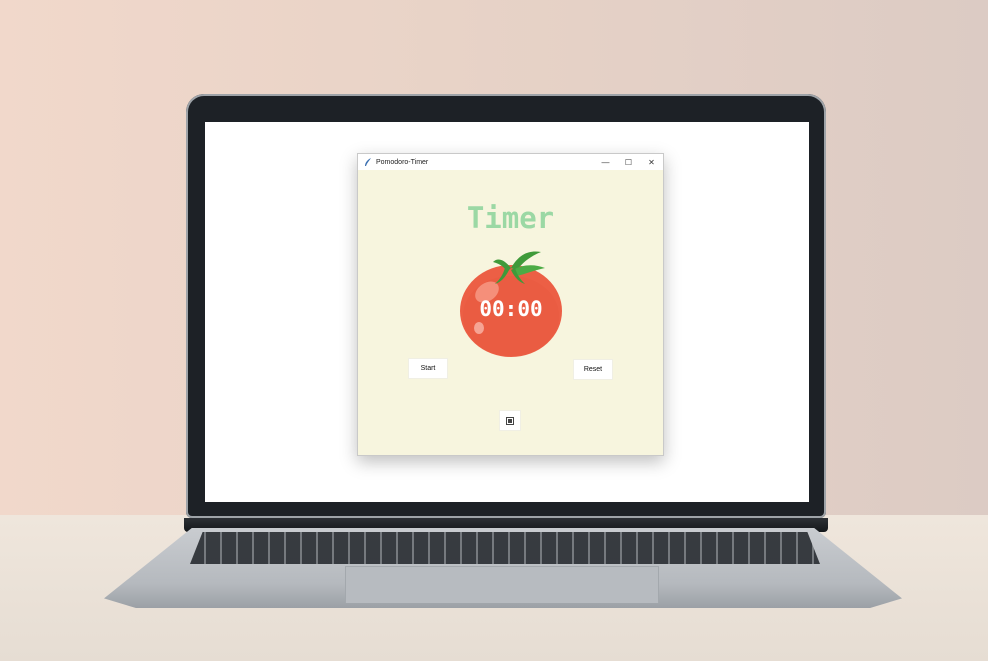  What do you see at coordinates (368, 162) in the screenshot?
I see `feather-icon` at bounding box center [368, 162].